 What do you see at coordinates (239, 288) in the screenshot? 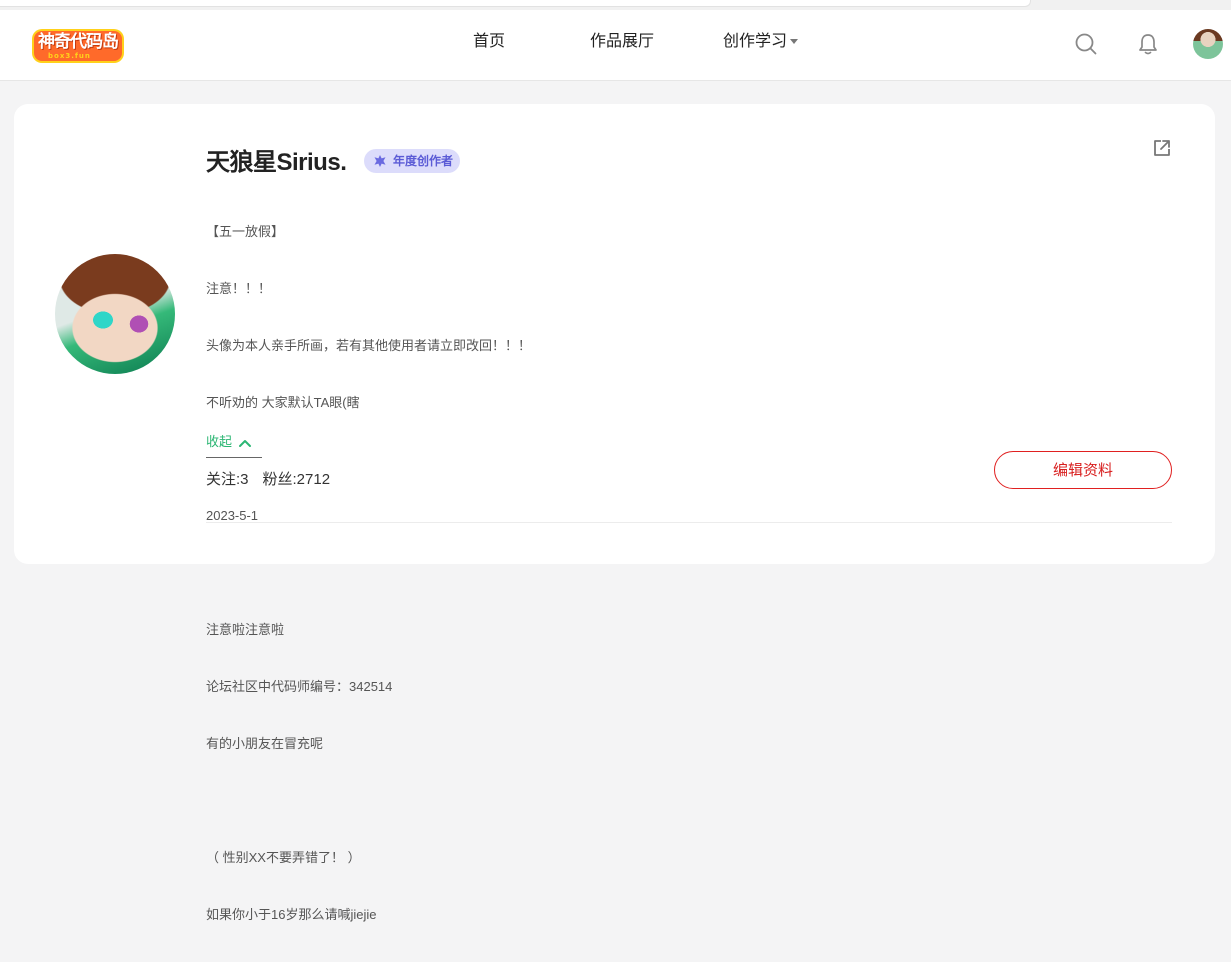
I see `bio-line: 注意！！！` at bounding box center [239, 288].